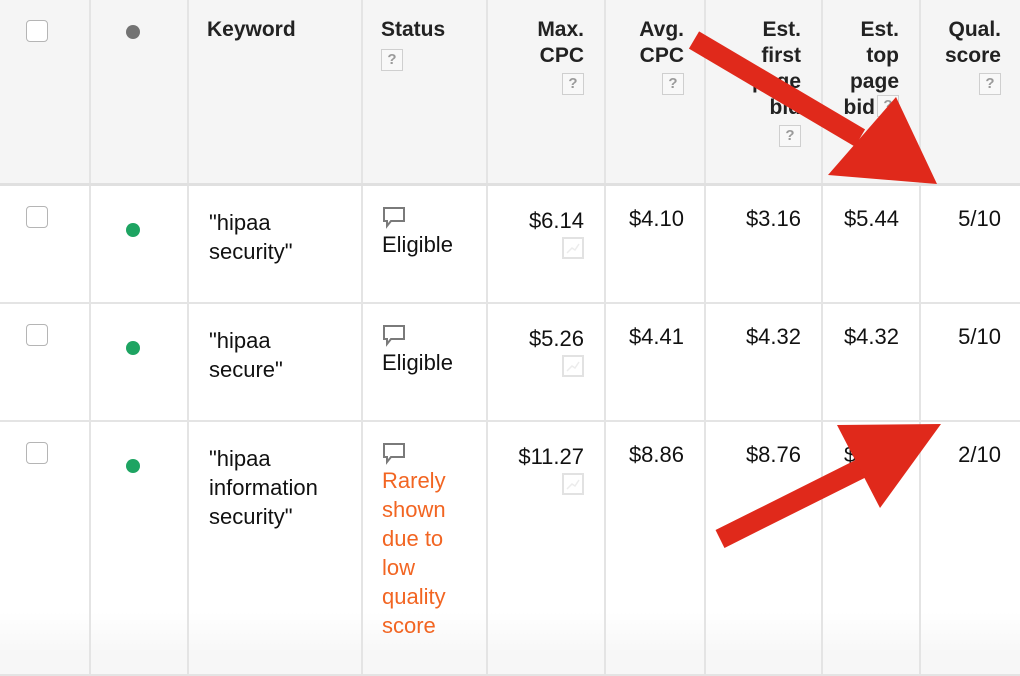 The image size is (1020, 676). I want to click on qual-score-value: 2/10, so click(979, 454).